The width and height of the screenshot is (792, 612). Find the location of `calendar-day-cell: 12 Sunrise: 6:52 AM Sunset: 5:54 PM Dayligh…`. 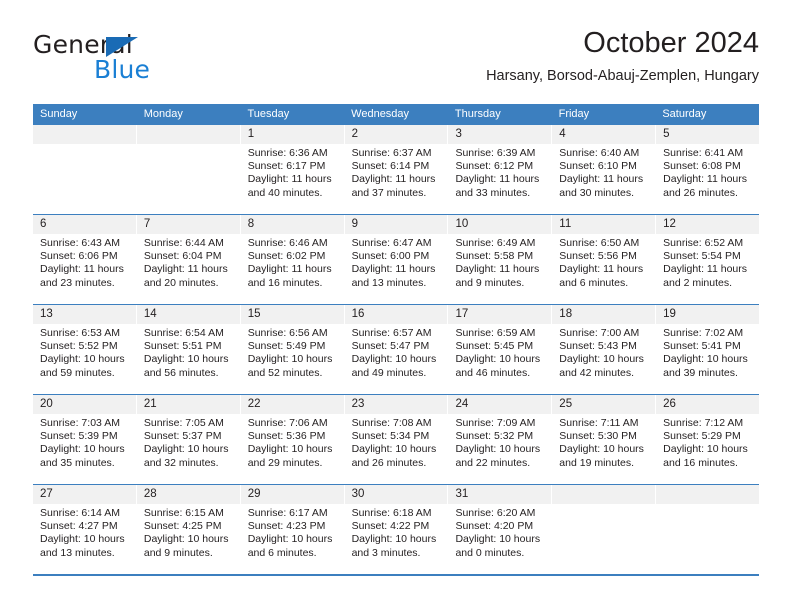

calendar-day-cell: 12 Sunrise: 6:52 AM Sunset: 5:54 PM Dayligh… is located at coordinates (708, 259).